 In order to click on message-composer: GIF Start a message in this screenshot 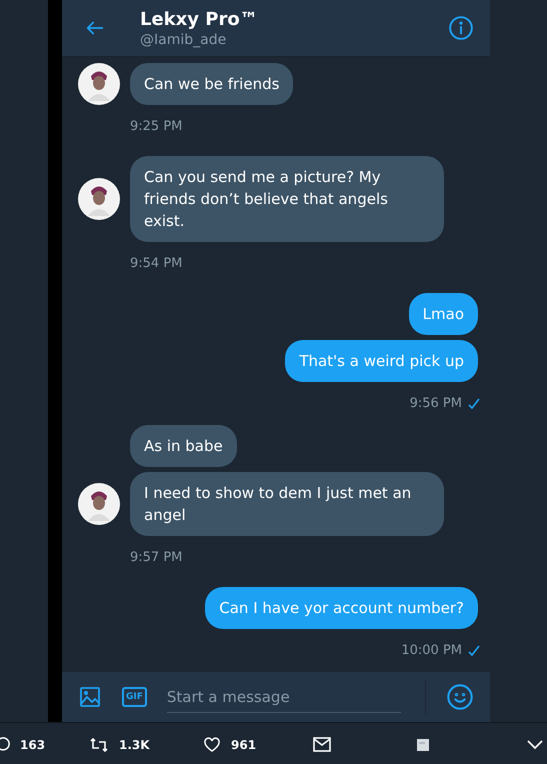, I will do `click(276, 697)`.